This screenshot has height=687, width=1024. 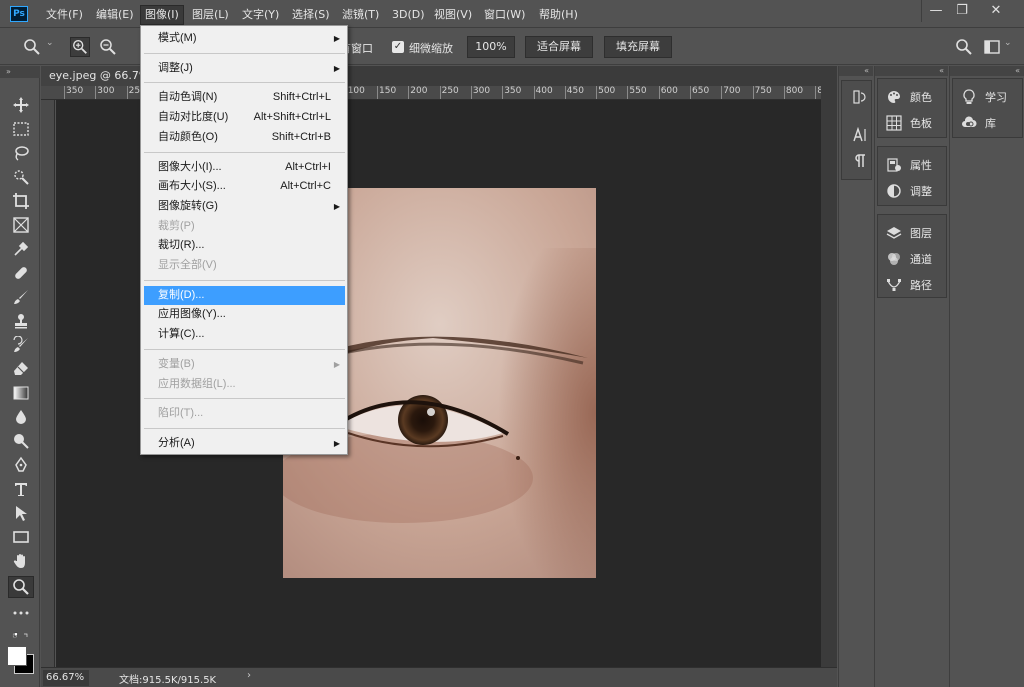 I want to click on frame-tool-icon, so click(x=21, y=225).